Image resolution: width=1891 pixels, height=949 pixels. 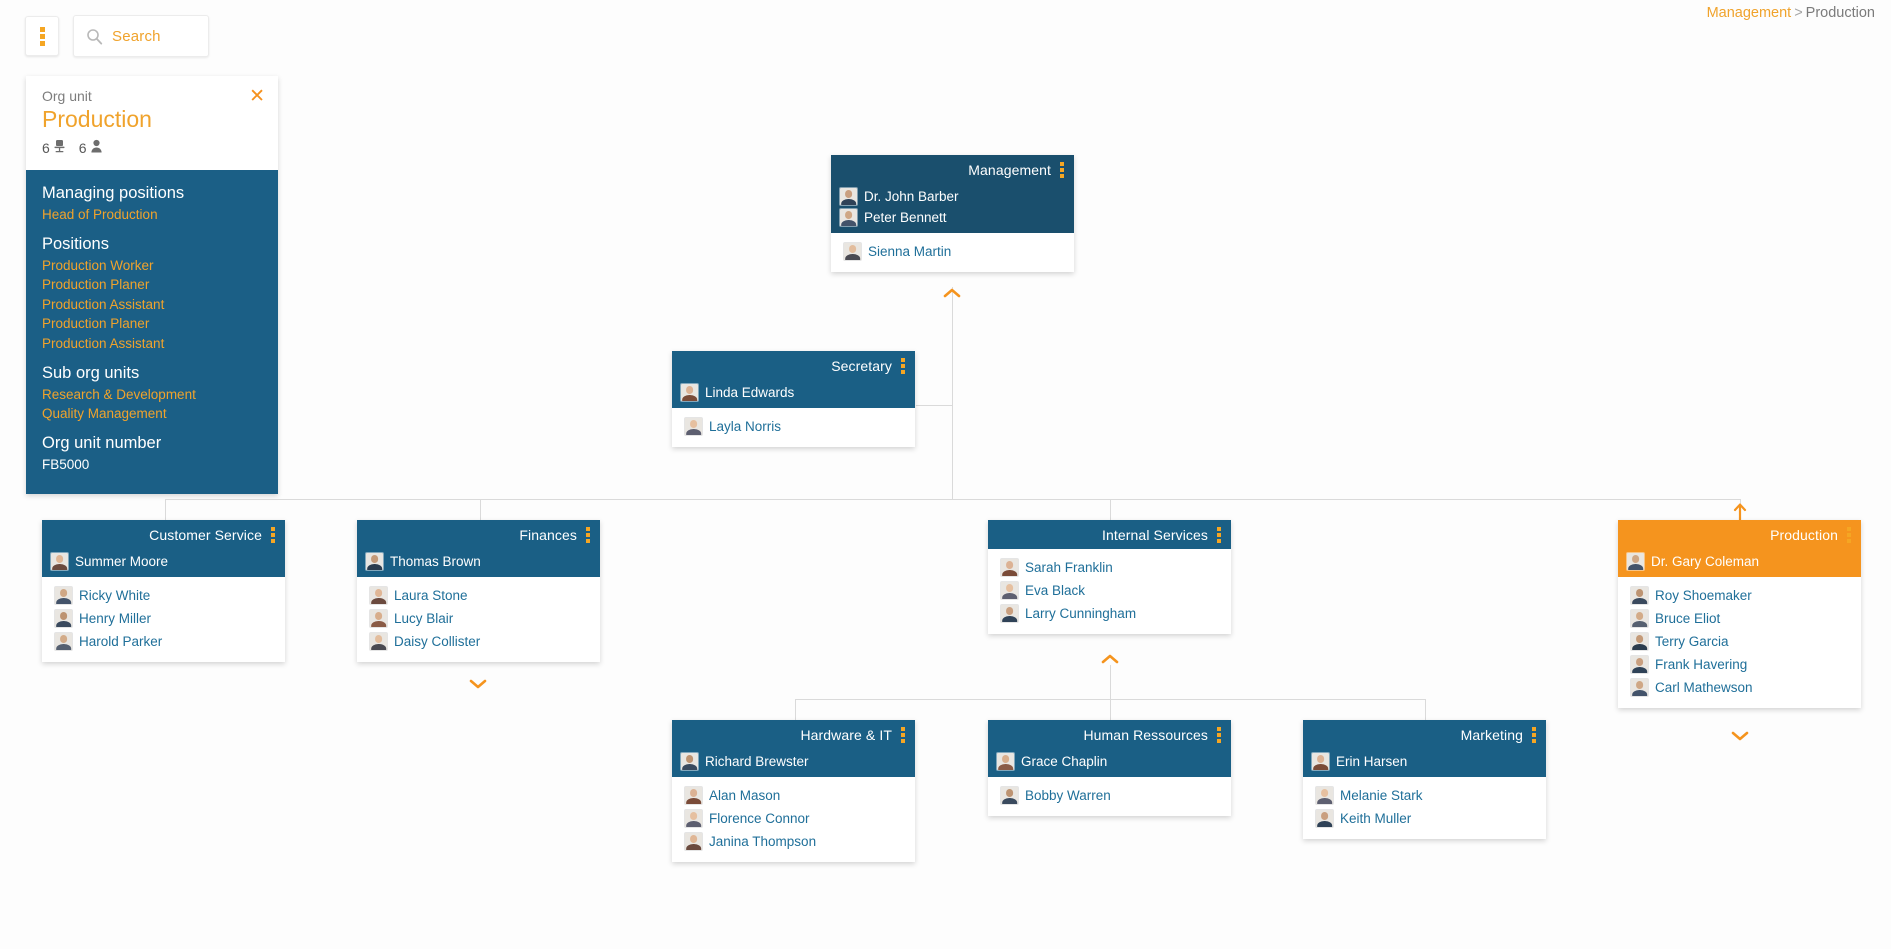 I want to click on staff-row: Larry Cunningham, so click(x=1109, y=613).